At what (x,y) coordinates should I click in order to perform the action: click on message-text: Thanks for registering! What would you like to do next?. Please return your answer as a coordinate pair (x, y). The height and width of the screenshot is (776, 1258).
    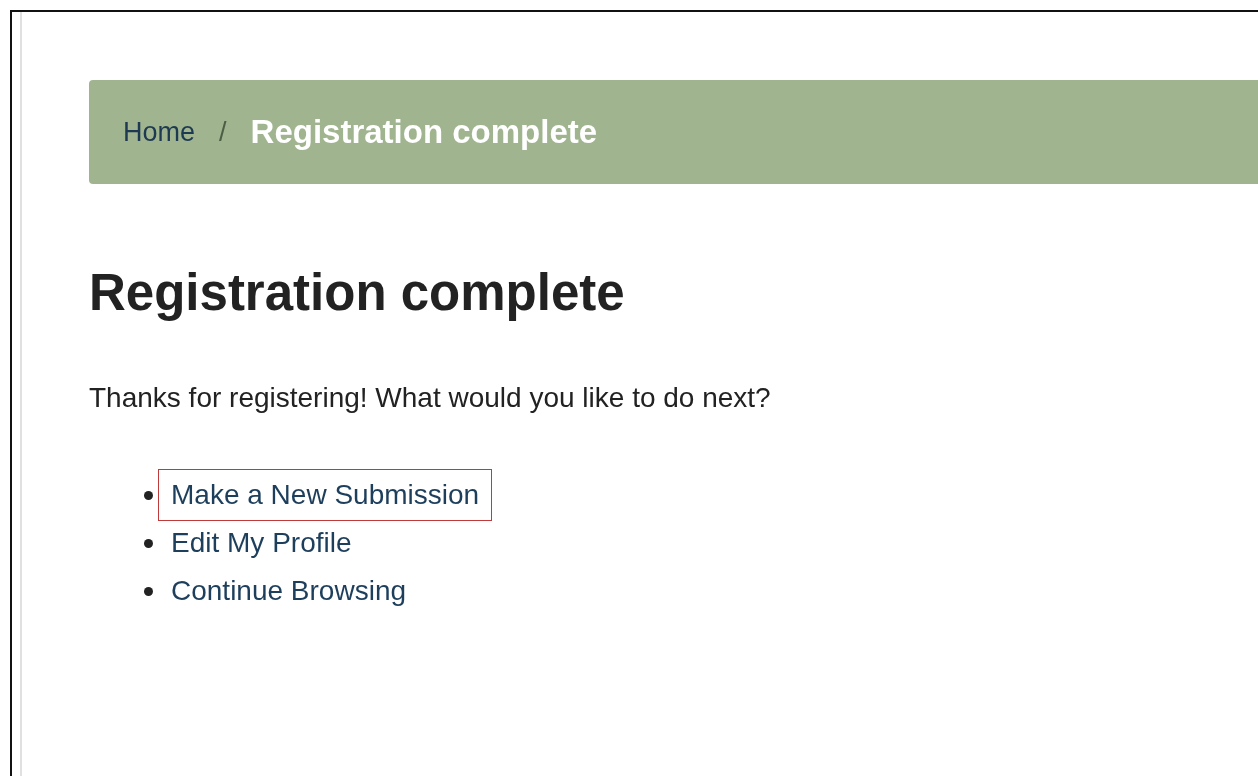
    Looking at the image, I should click on (430, 398).